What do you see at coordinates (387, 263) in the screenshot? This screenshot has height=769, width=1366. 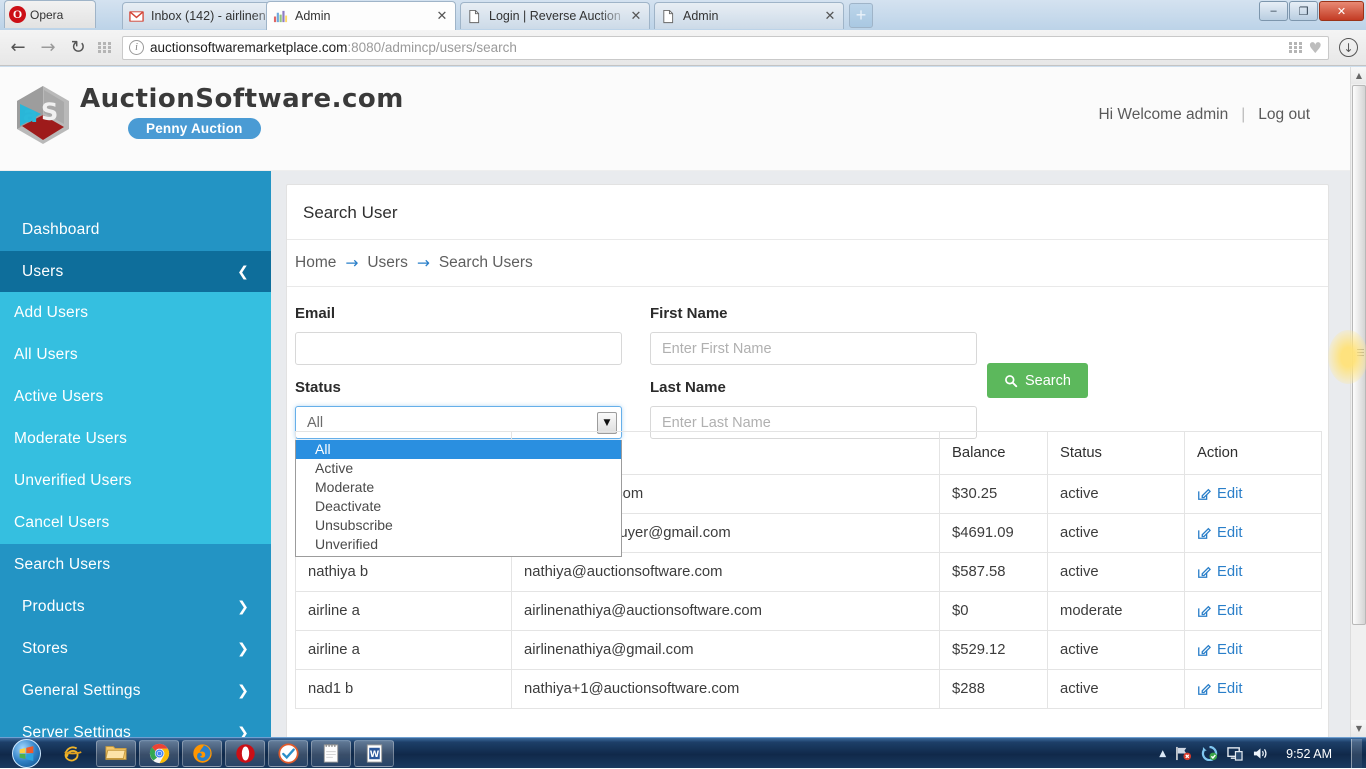 I see `breadcrumb-item-users: Users` at bounding box center [387, 263].